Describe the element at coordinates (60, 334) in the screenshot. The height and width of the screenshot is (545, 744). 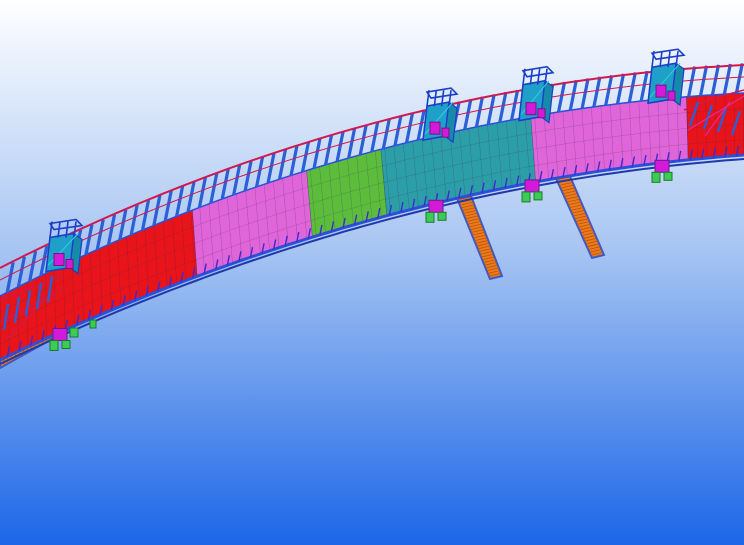
I see `tower-west-pier` at that location.